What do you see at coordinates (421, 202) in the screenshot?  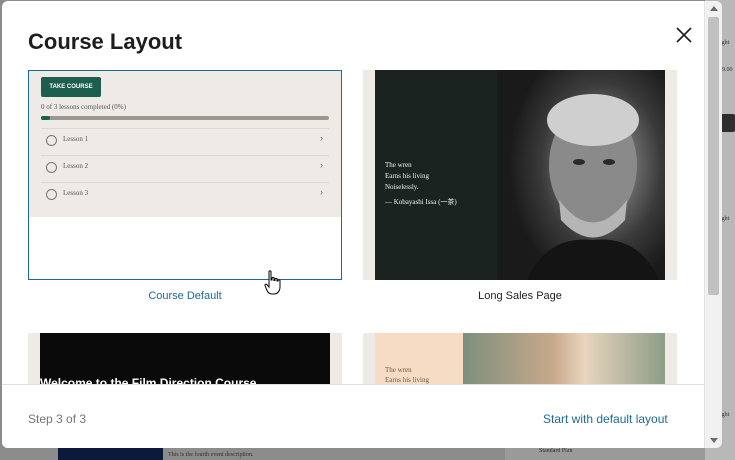 I see `quote-author: — Kobayashi Issa (一茶)` at bounding box center [421, 202].